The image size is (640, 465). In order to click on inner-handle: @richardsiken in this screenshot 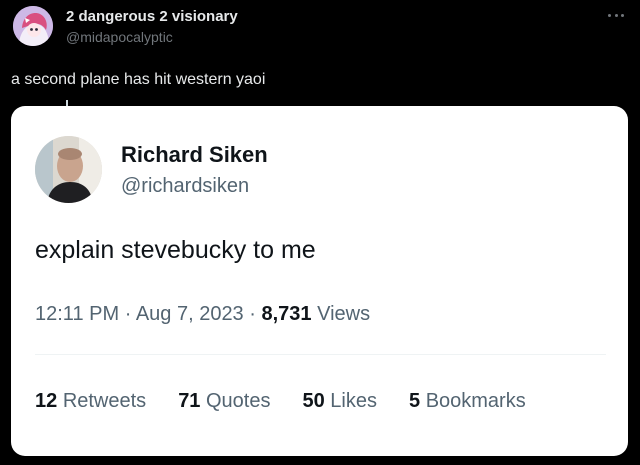, I will do `click(185, 186)`.